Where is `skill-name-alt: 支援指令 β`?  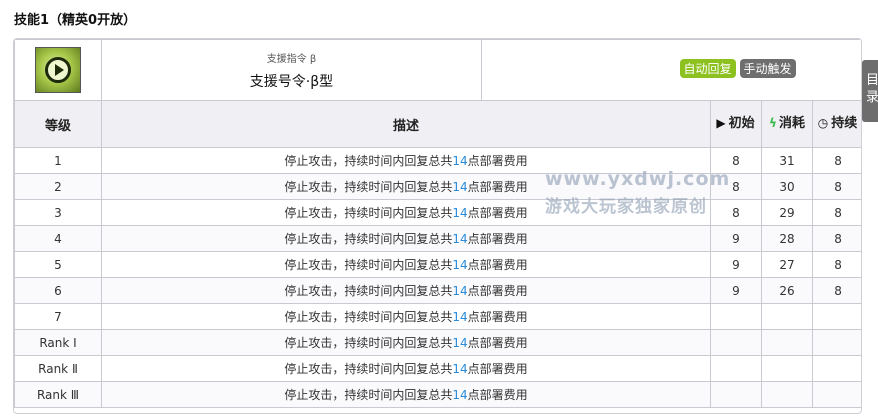 skill-name-alt: 支援指令 β is located at coordinates (291, 59).